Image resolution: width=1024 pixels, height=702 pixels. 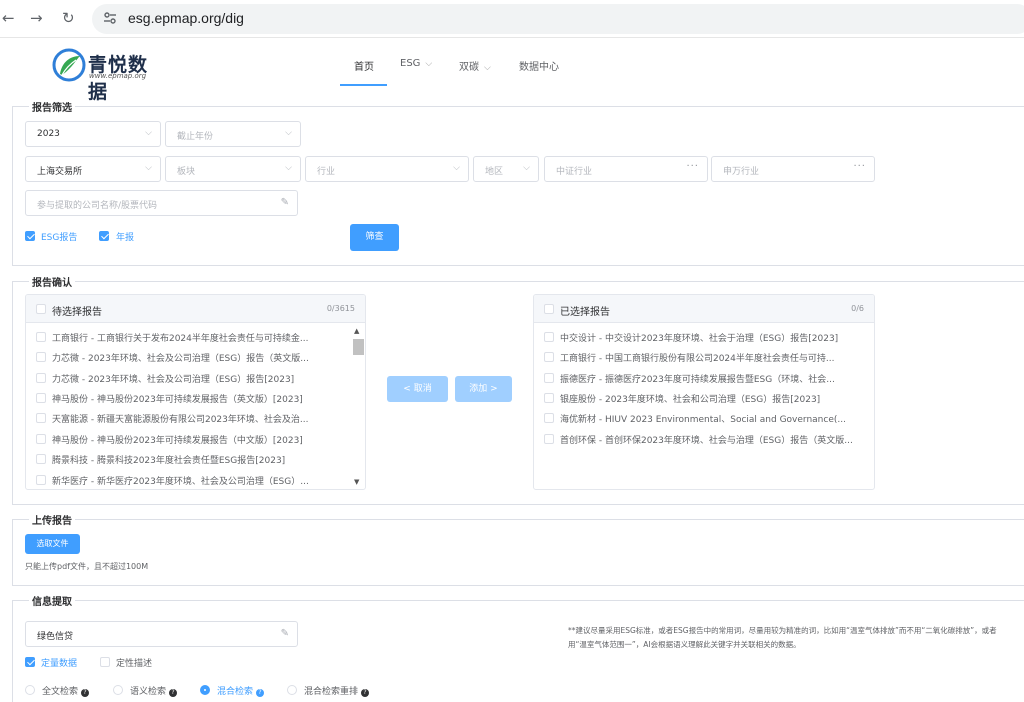 What do you see at coordinates (8, 18) in the screenshot?
I see `back-icon: ←` at bounding box center [8, 18].